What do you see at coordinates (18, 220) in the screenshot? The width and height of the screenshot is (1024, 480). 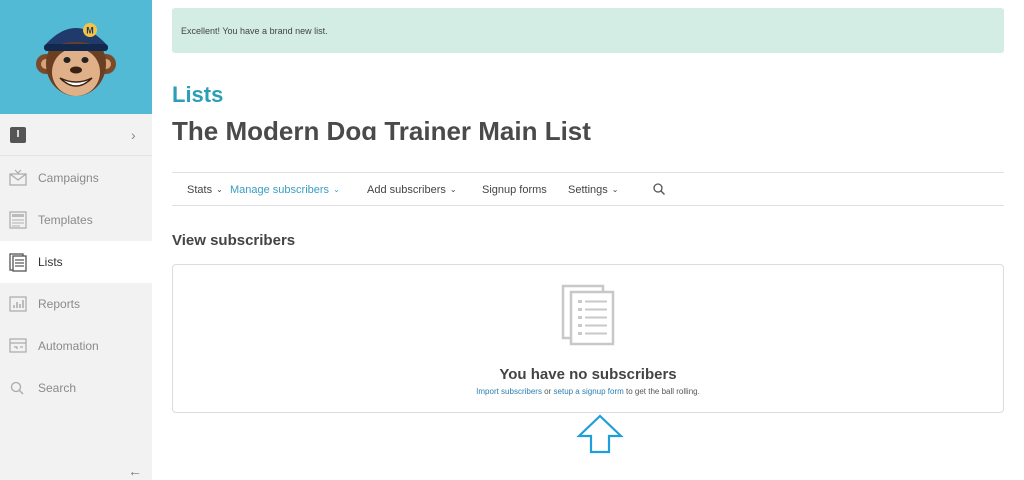 I see `template-icon` at bounding box center [18, 220].